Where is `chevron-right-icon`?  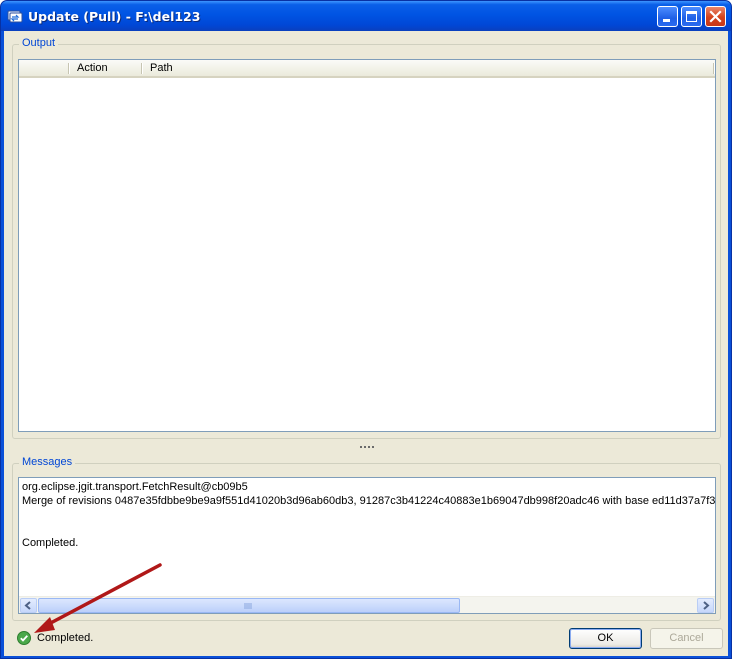 chevron-right-icon is located at coordinates (706, 605).